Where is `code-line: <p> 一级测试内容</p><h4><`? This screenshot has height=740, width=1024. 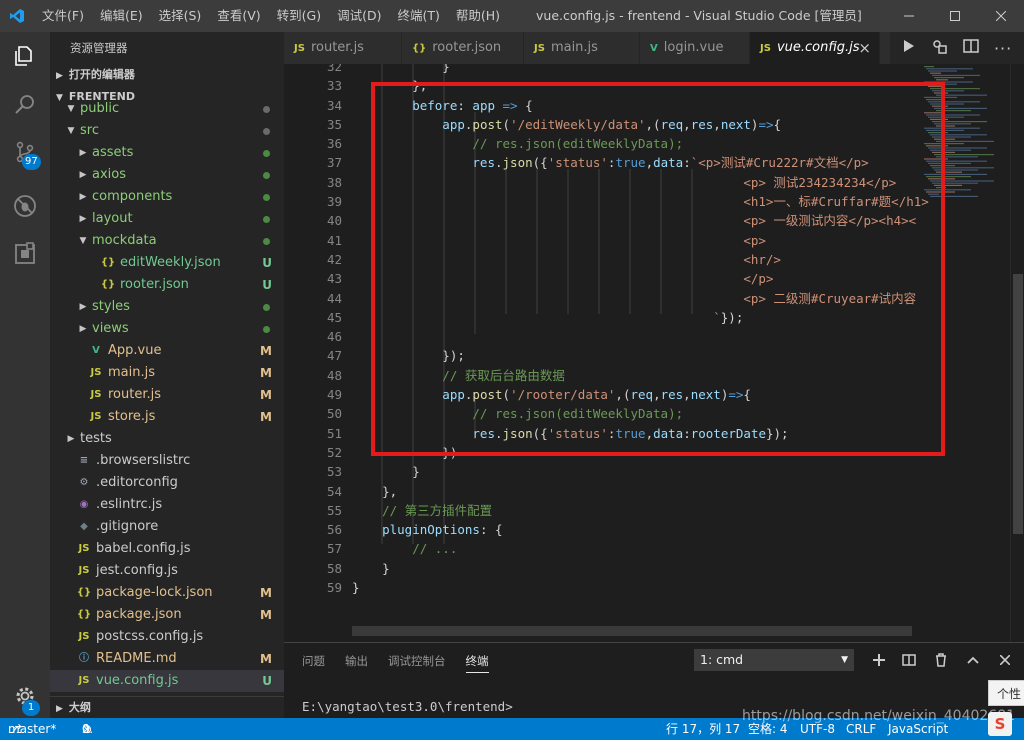
code-line: <p> 一级测试内容</p><h4>< is located at coordinates (642, 220).